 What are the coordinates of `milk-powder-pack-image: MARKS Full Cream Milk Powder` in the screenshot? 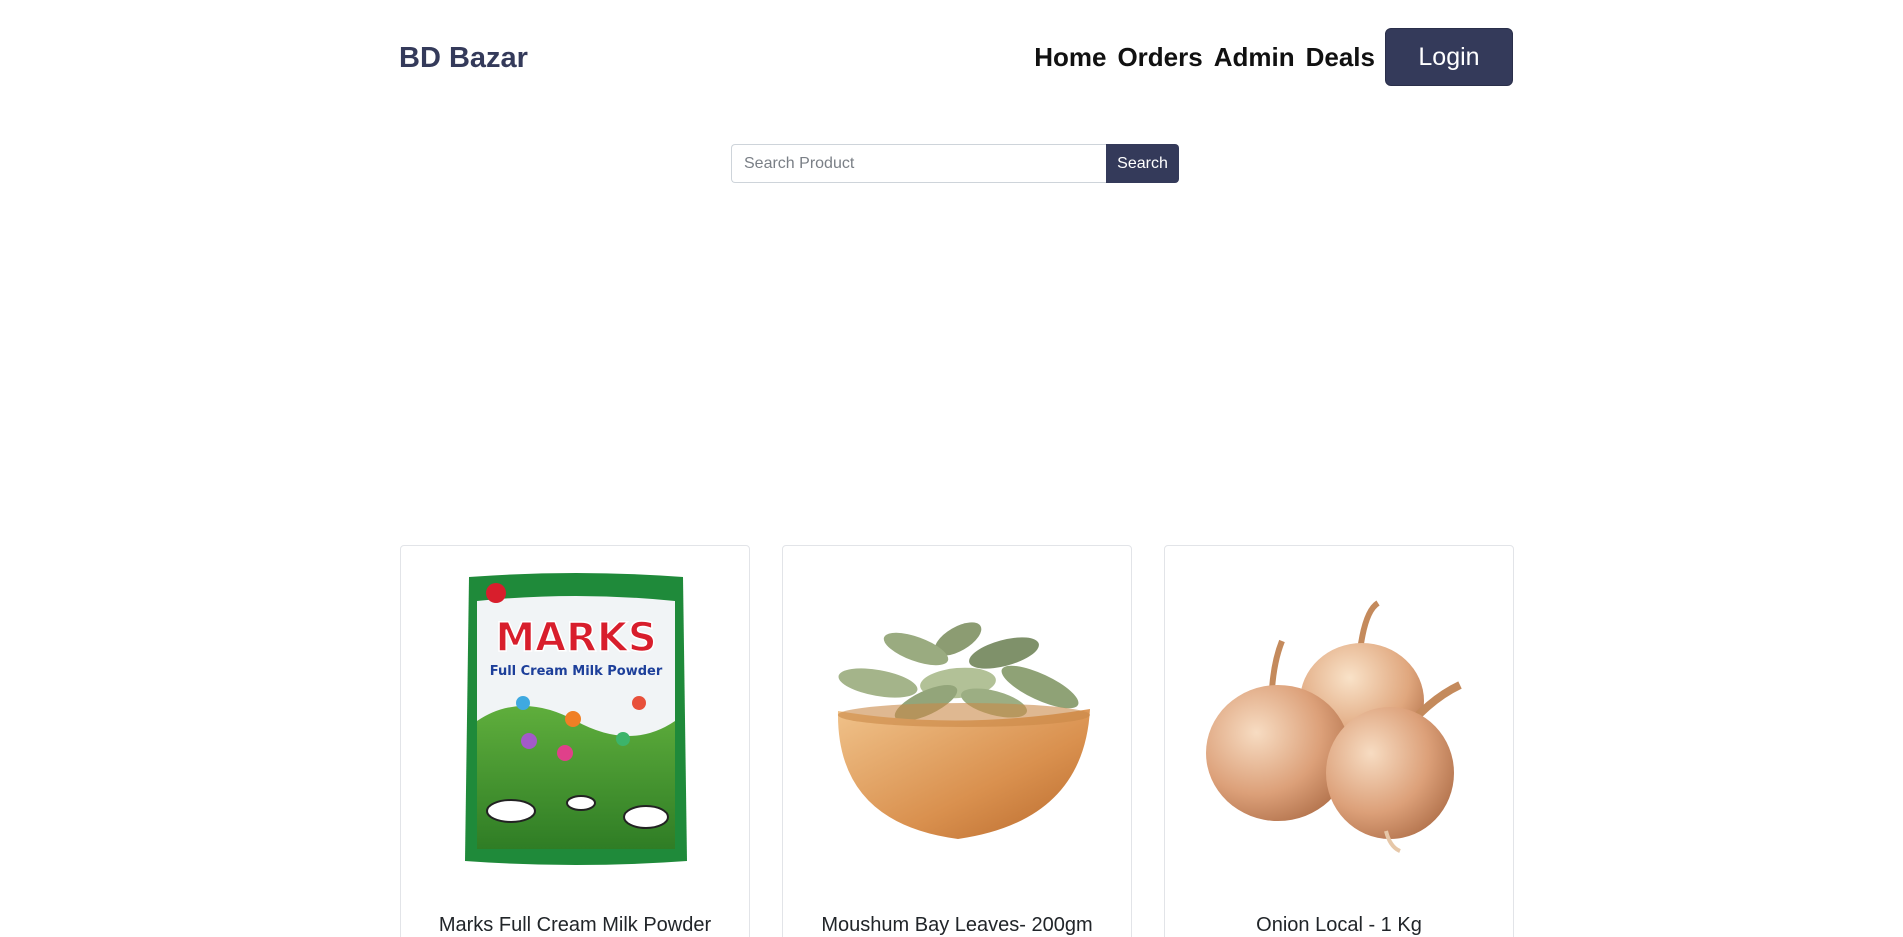 It's located at (576, 719).